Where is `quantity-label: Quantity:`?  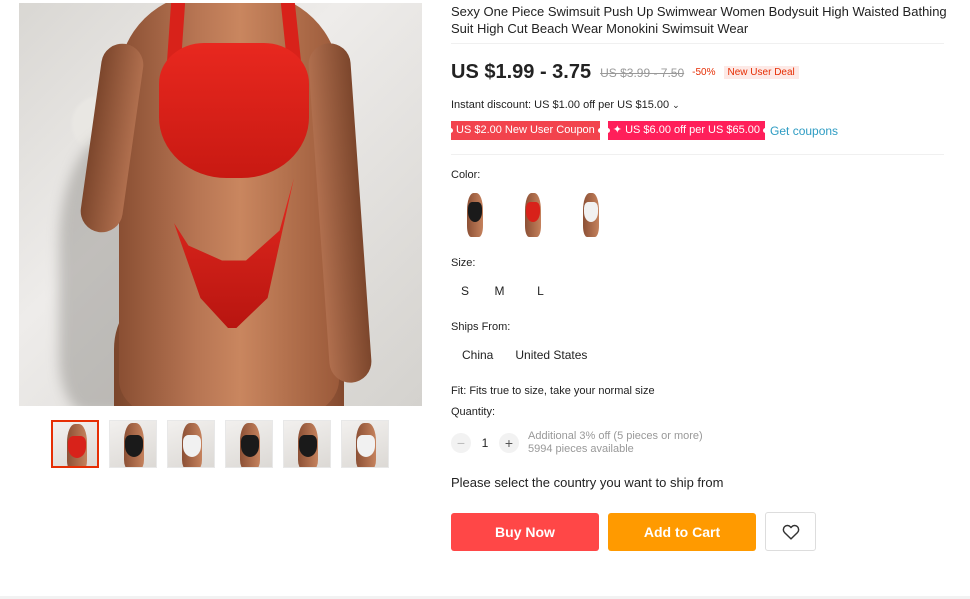 quantity-label: Quantity: is located at coordinates (473, 412).